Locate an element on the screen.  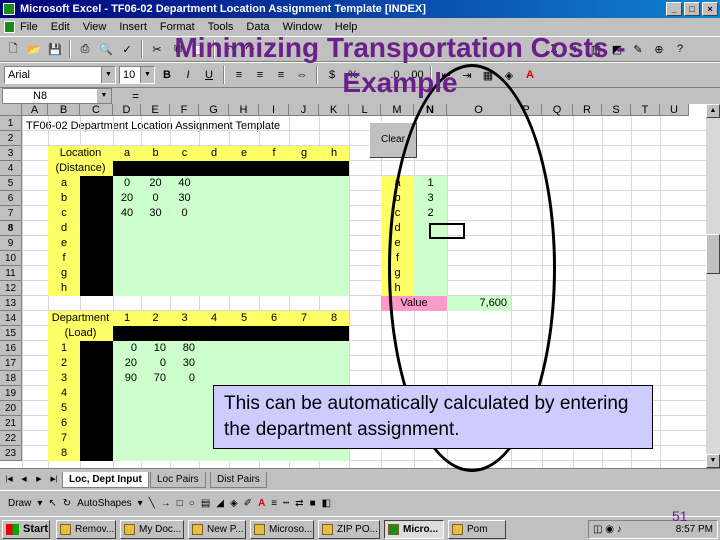
maximize-button: □ is located at coordinates (692, 9).